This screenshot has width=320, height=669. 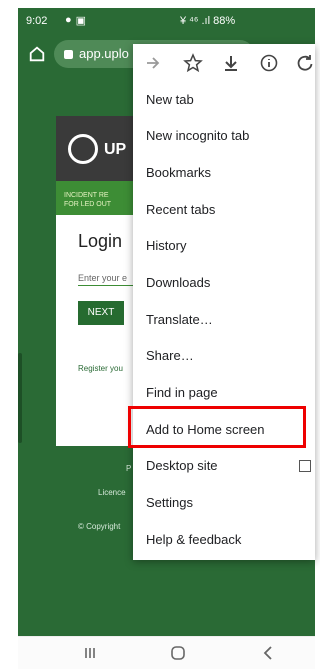 What do you see at coordinates (224, 393) in the screenshot?
I see `menu-item-find-in-page: Find in page` at bounding box center [224, 393].